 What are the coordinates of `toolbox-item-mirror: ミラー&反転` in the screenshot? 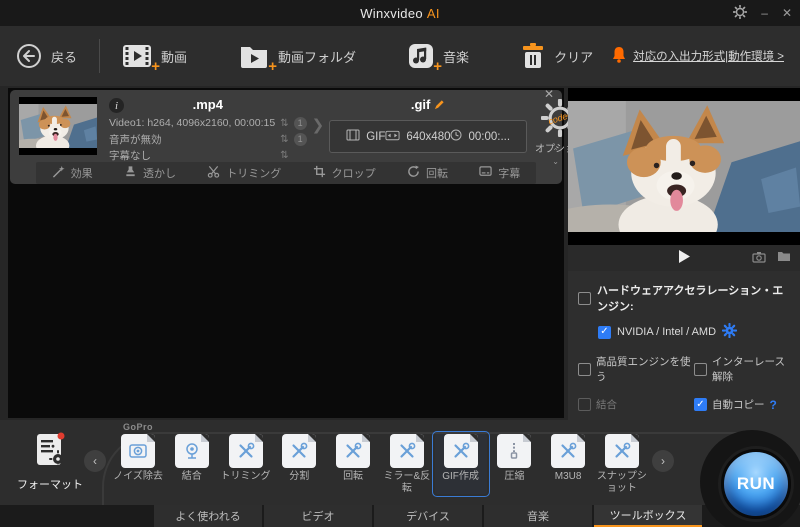 It's located at (407, 464).